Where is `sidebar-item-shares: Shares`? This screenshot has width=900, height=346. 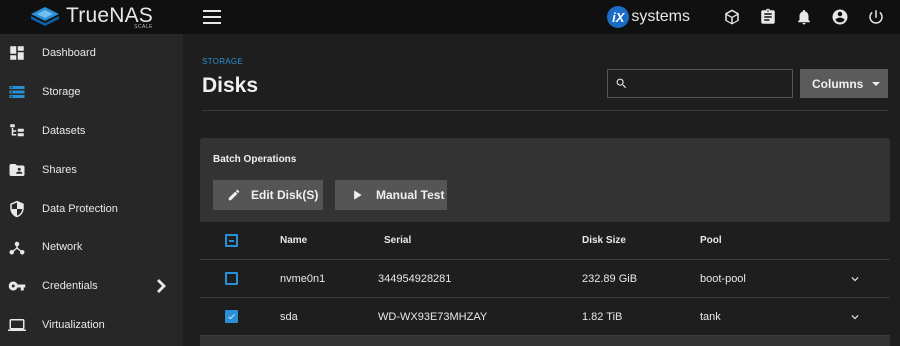
sidebar-item-shares: Shares is located at coordinates (91, 169).